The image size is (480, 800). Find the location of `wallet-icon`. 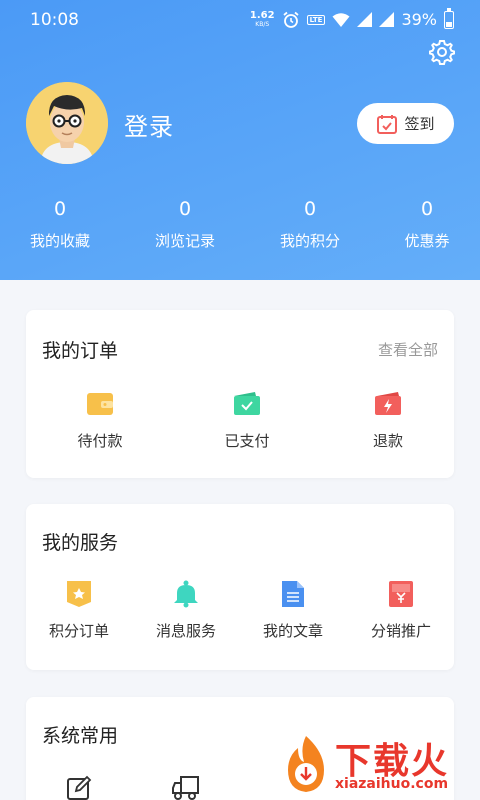

wallet-icon is located at coordinates (100, 404).